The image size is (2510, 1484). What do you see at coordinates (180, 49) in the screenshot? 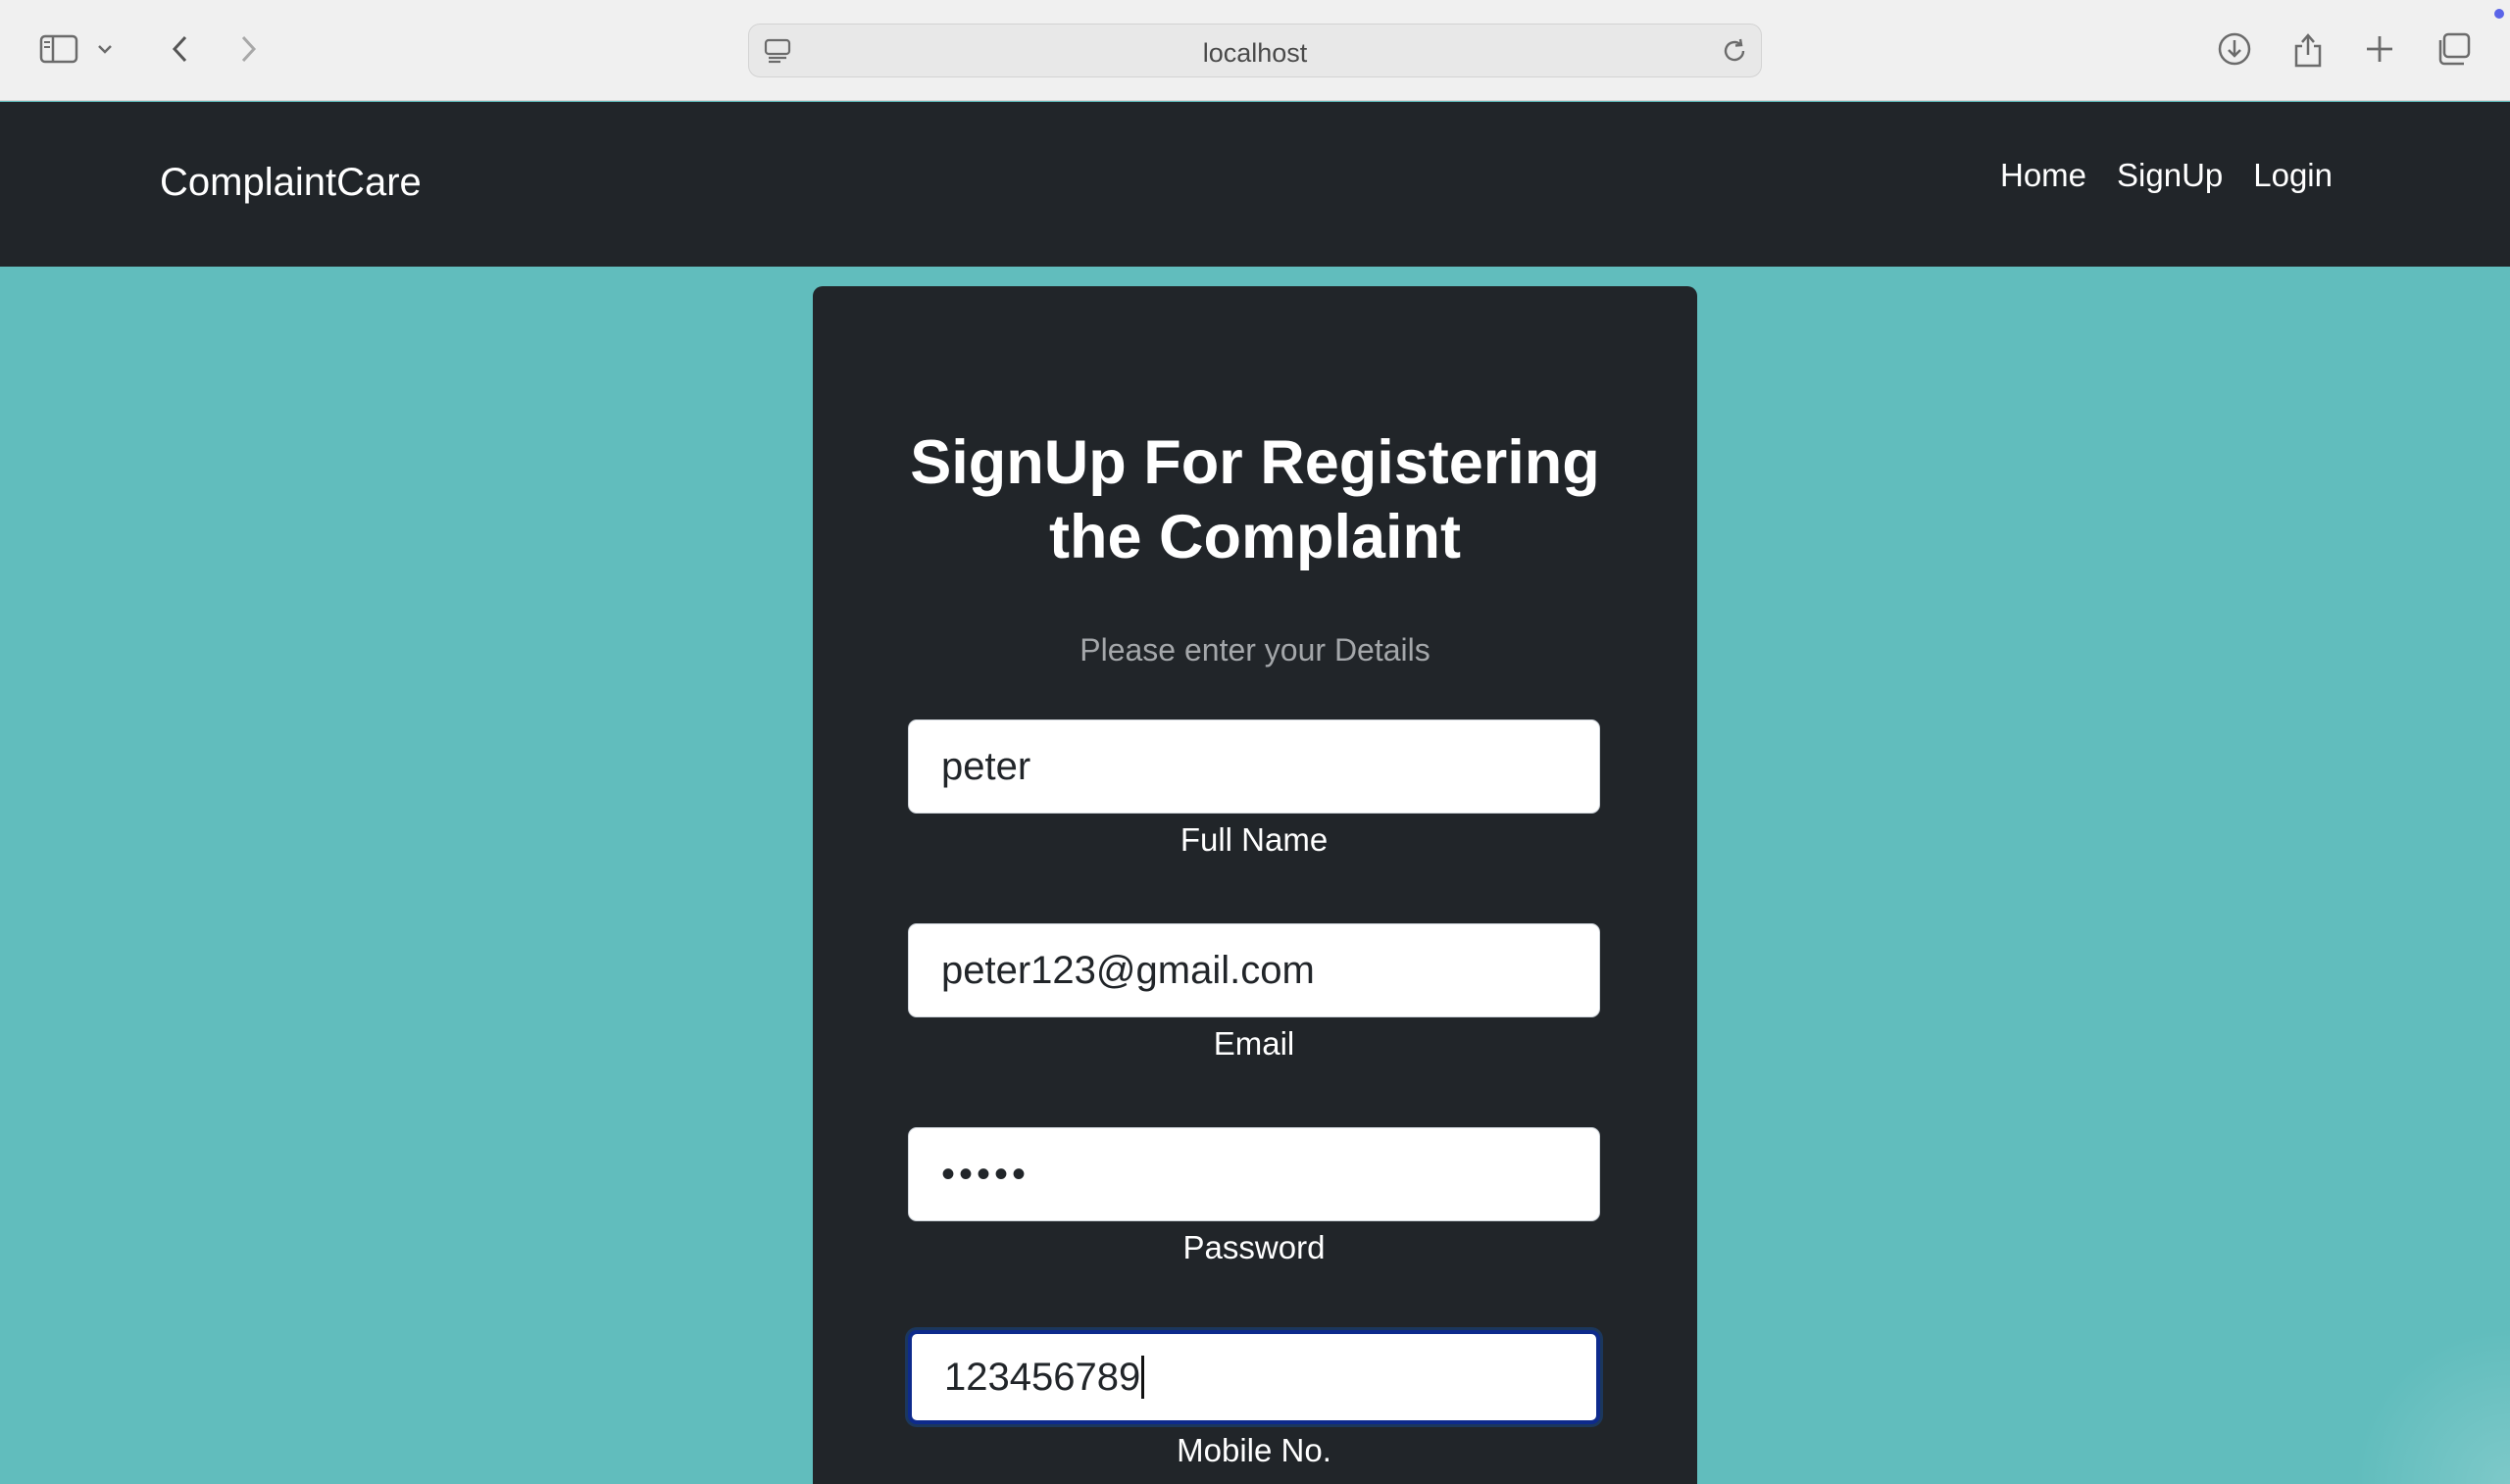
I see `back-icon` at bounding box center [180, 49].